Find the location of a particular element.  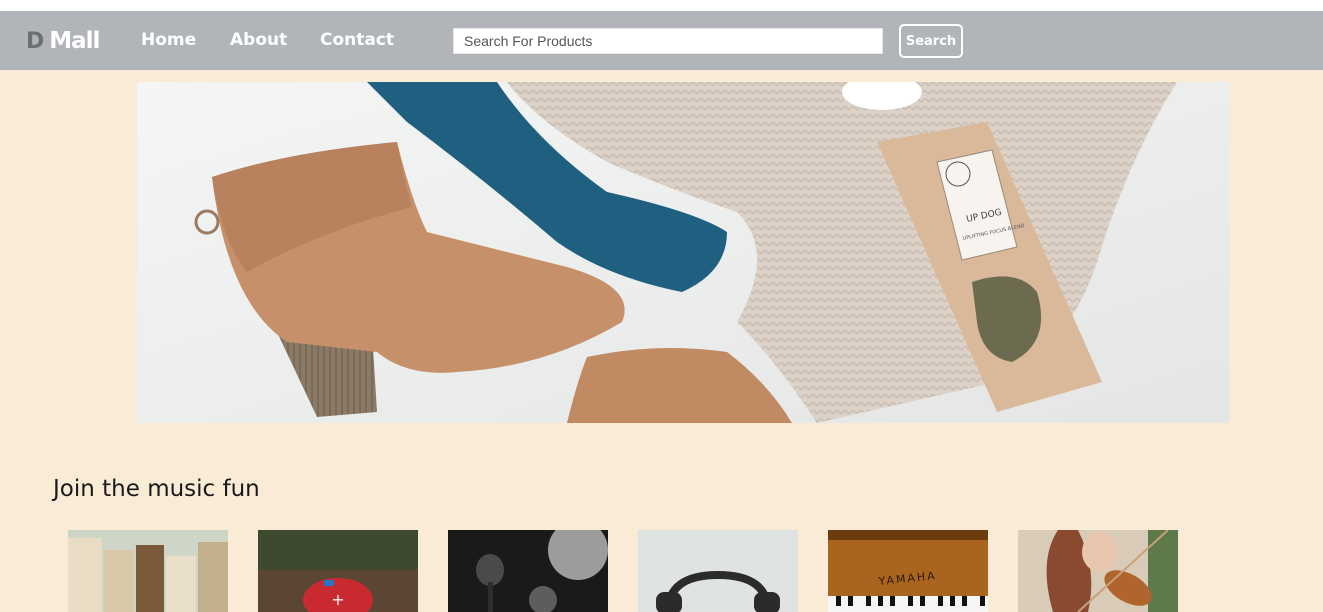

thumbnail-piano: YAMAHA is located at coordinates (908, 571).